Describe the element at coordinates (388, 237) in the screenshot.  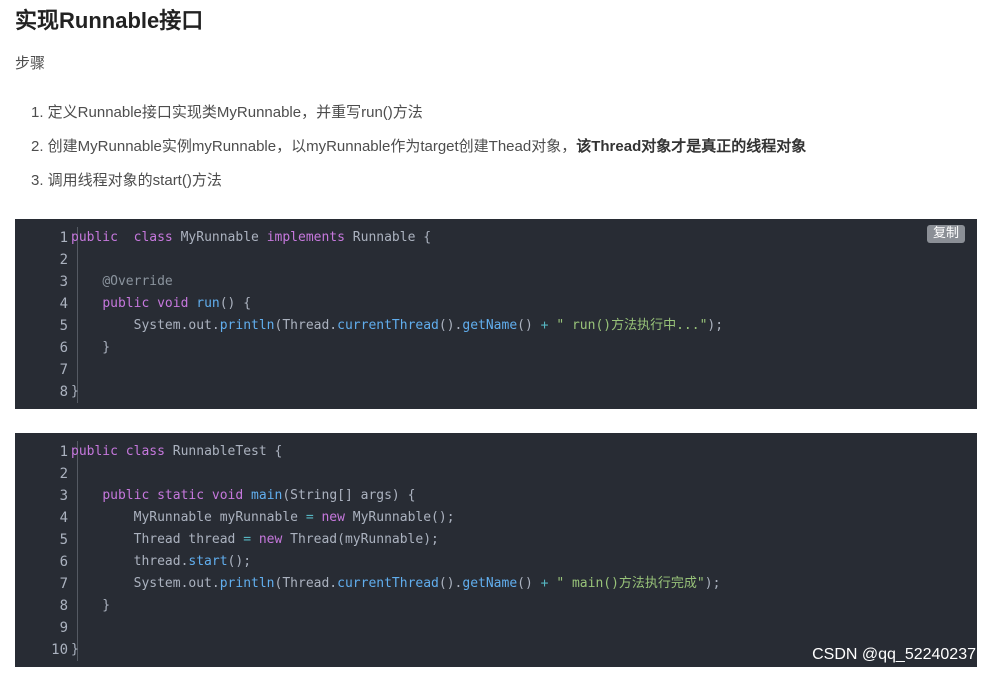
I see `code-token: Runnable {` at that location.